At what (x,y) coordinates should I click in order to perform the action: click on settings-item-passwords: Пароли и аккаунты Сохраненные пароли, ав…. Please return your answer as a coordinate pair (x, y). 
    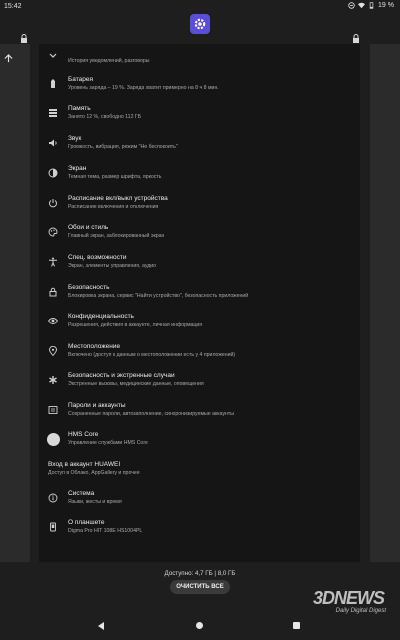
    Looking at the image, I should click on (199, 413).